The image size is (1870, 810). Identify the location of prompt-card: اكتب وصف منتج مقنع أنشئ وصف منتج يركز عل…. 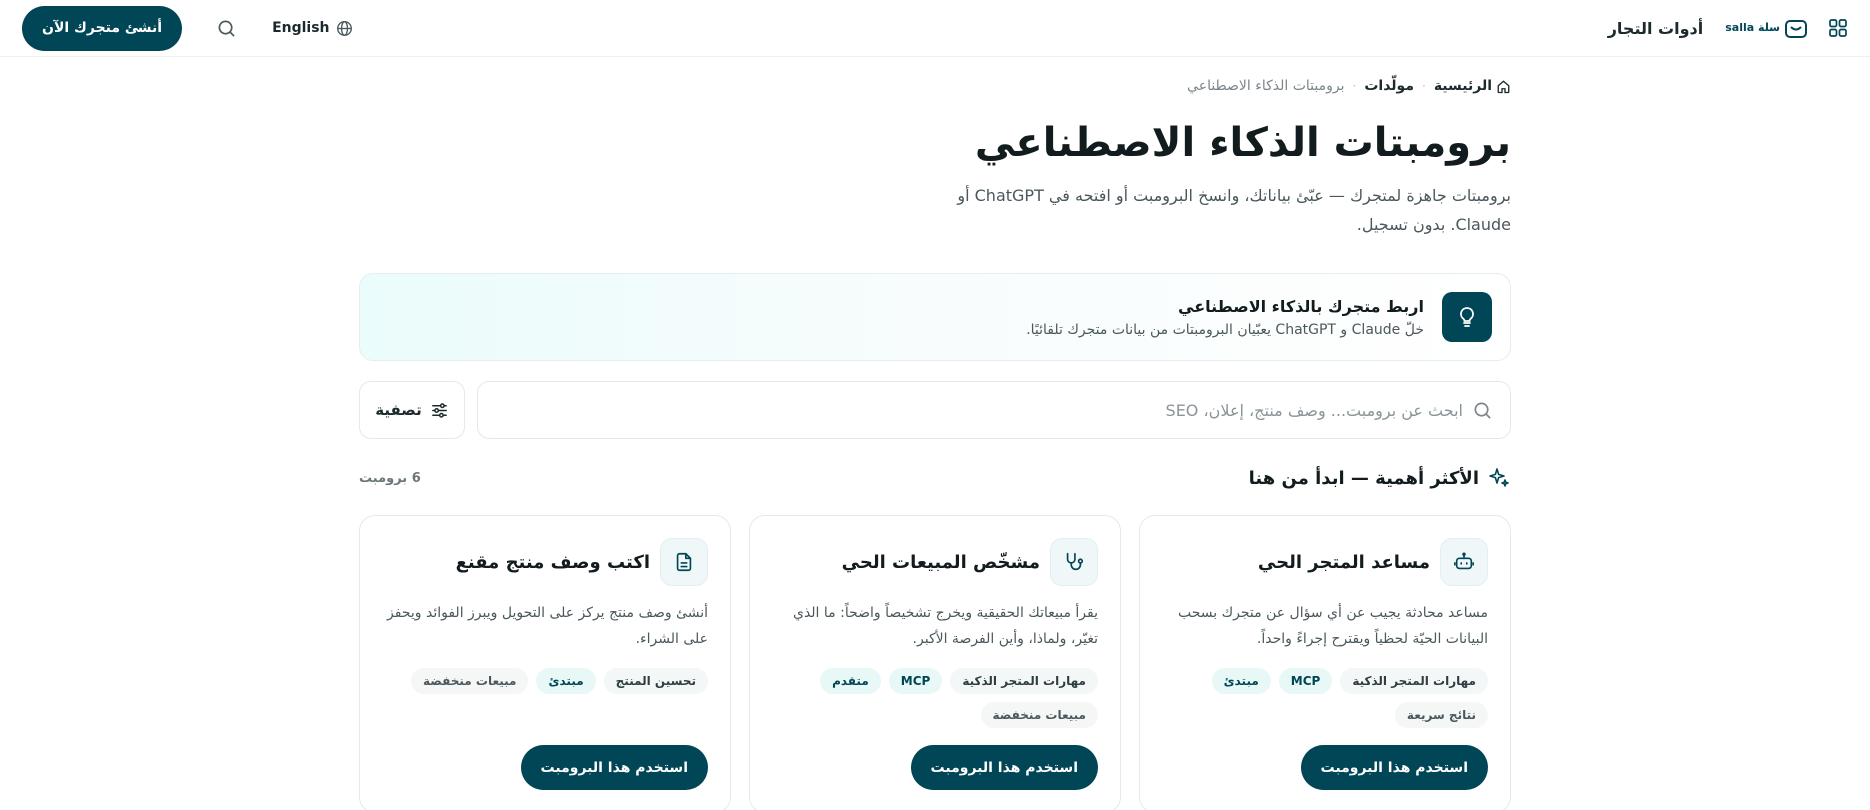
(545, 662).